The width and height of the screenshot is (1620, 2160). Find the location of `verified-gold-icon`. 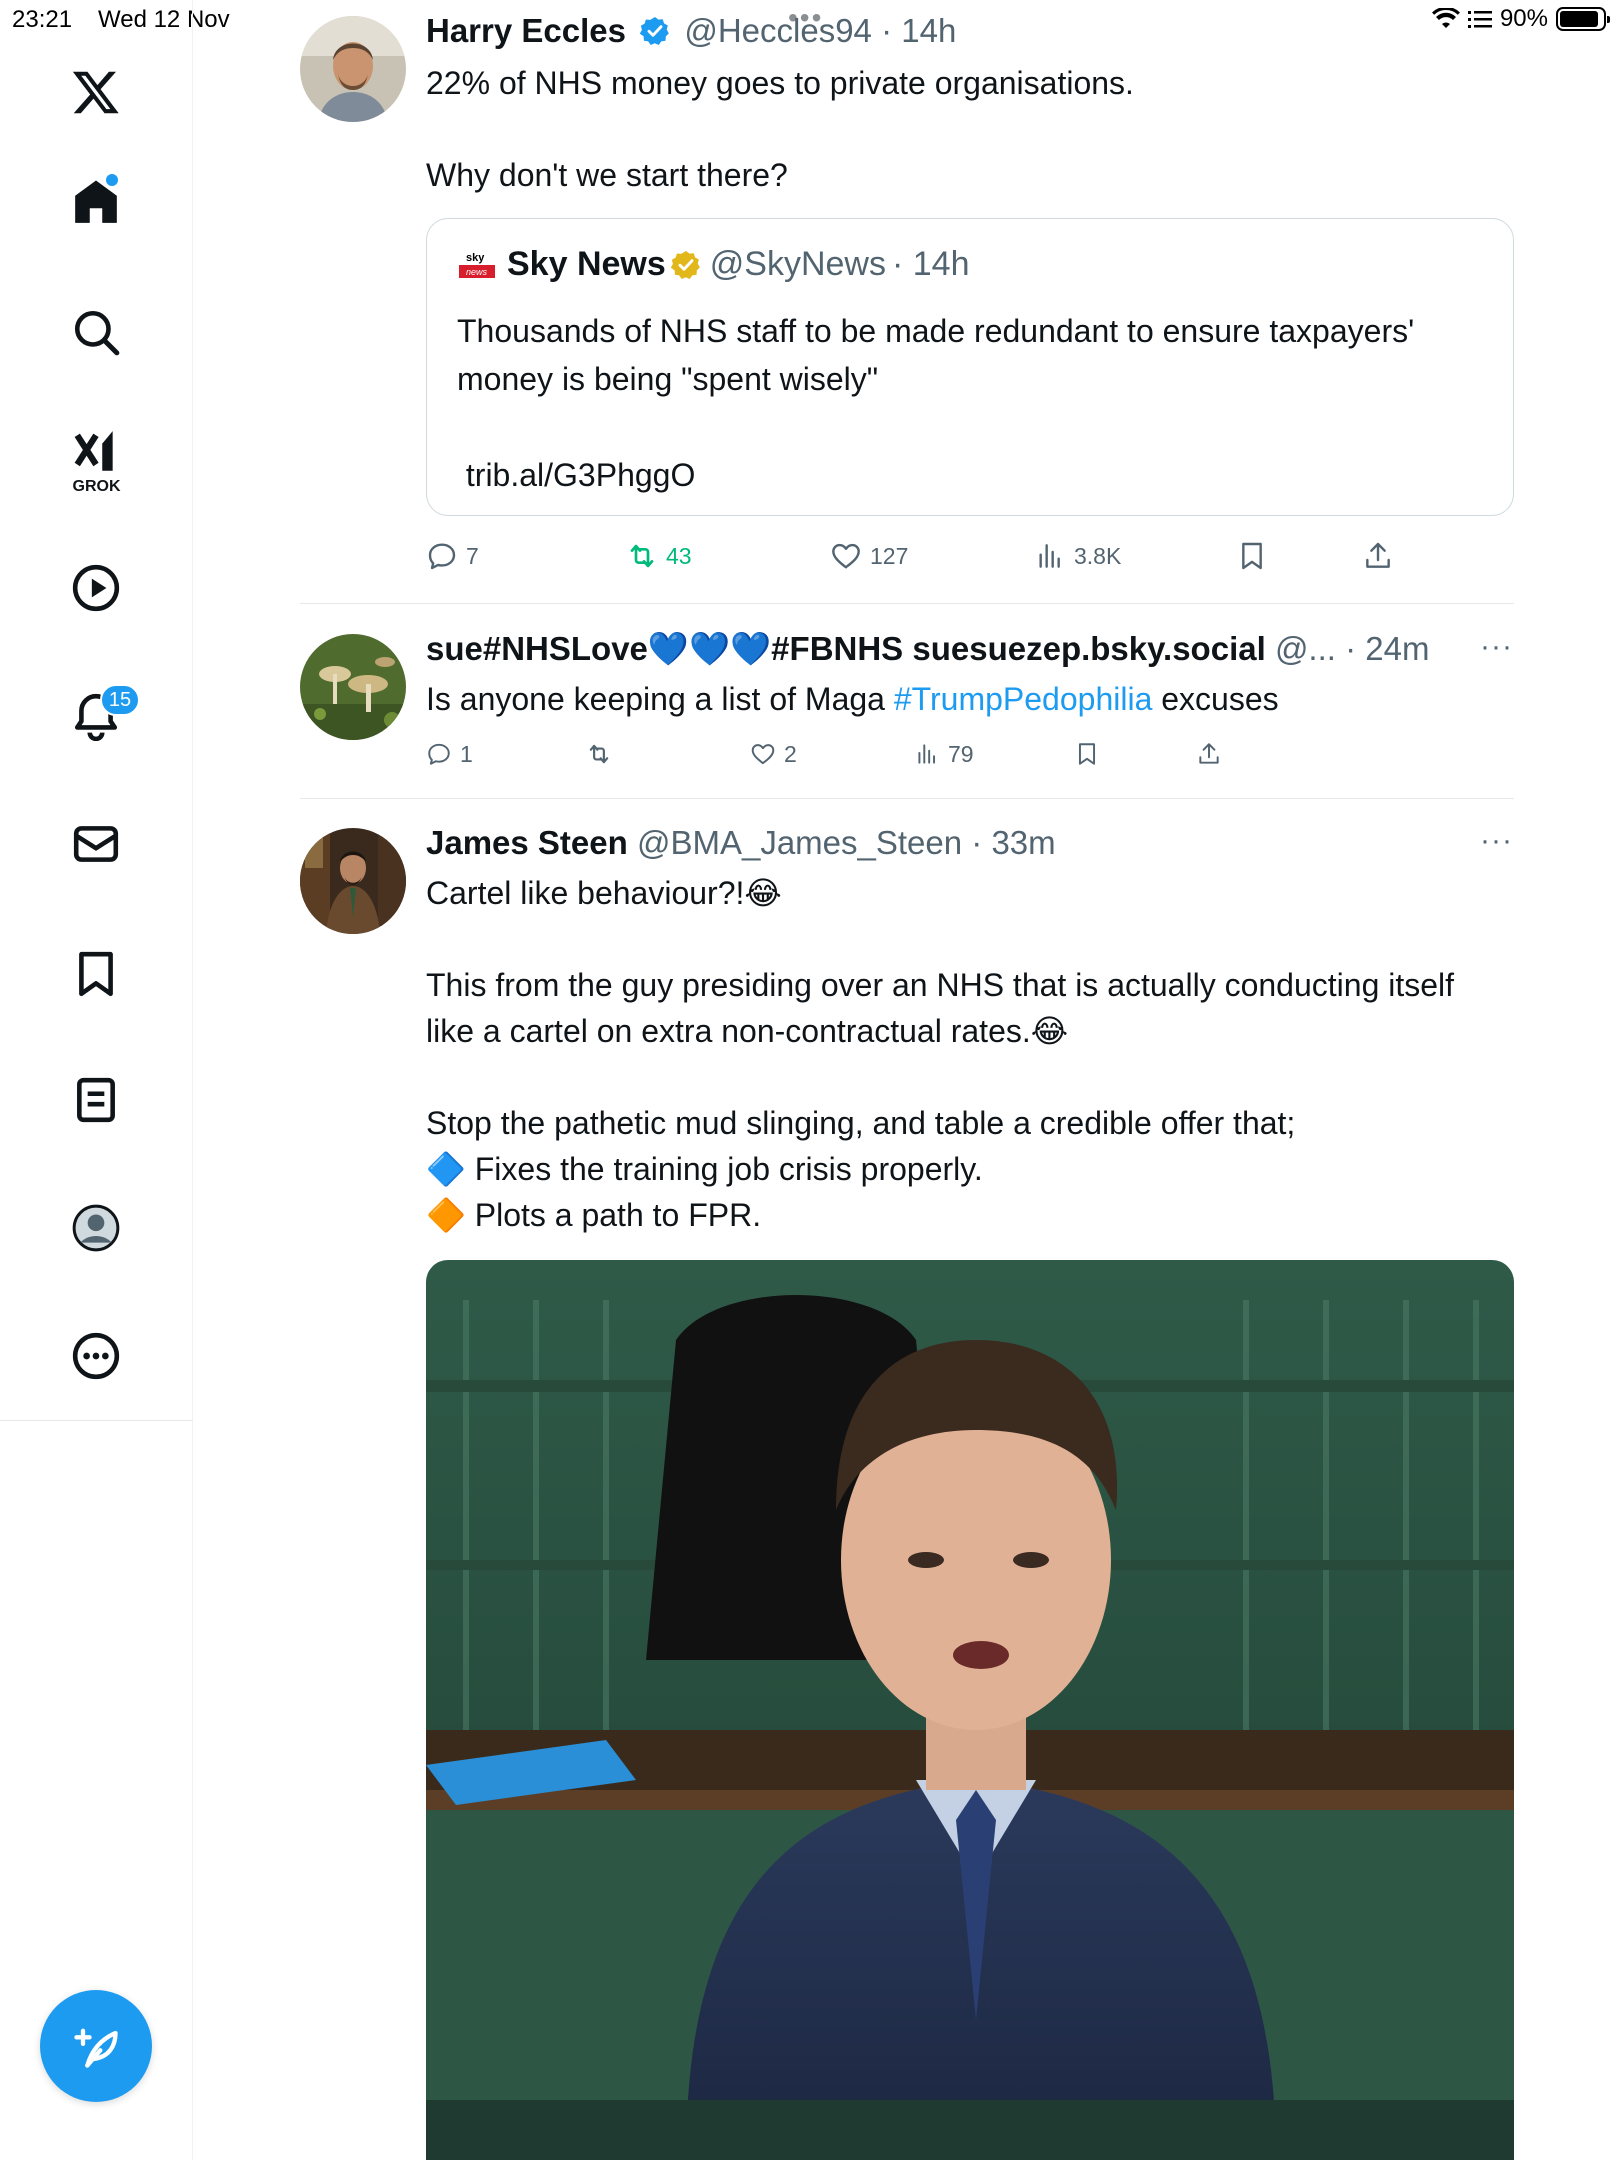

verified-gold-icon is located at coordinates (685, 264).